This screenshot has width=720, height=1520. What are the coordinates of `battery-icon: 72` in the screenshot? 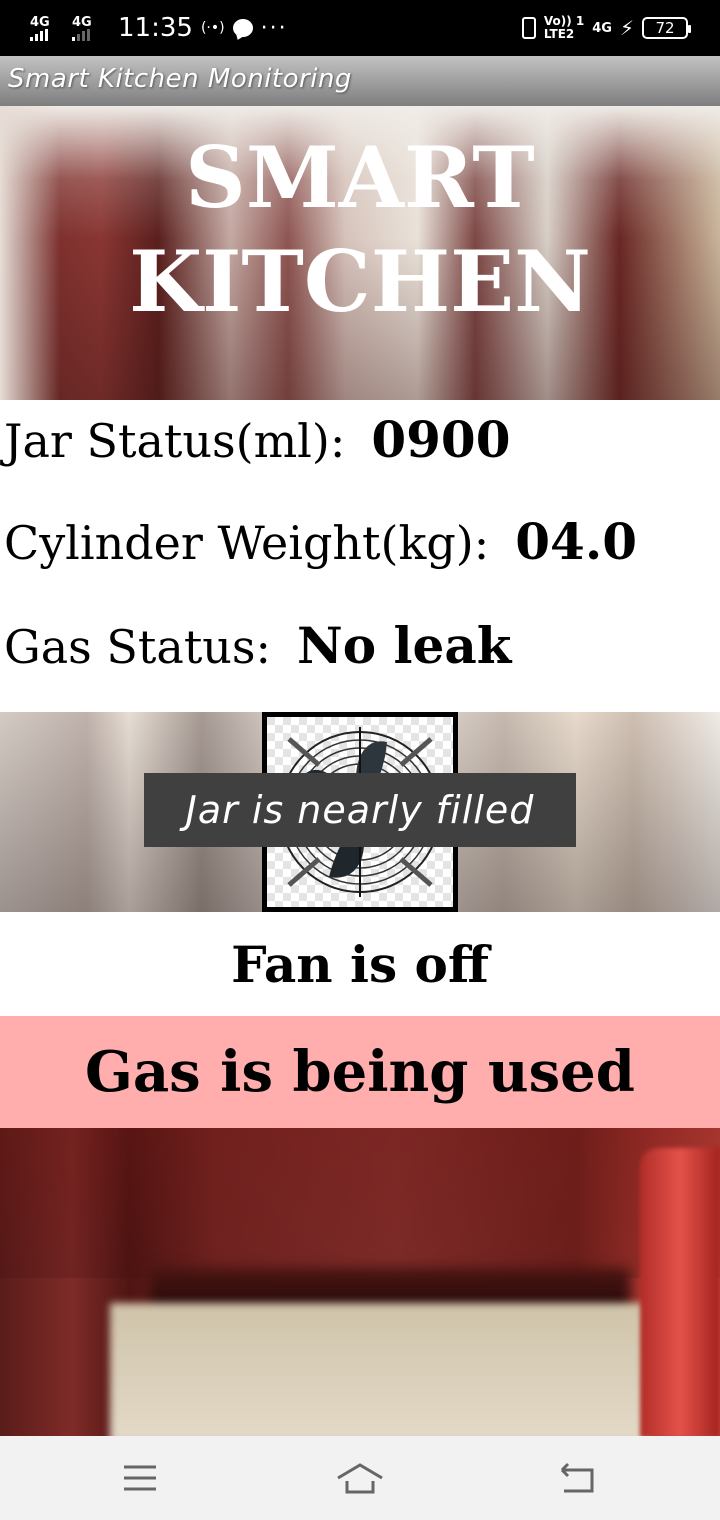 It's located at (666, 28).